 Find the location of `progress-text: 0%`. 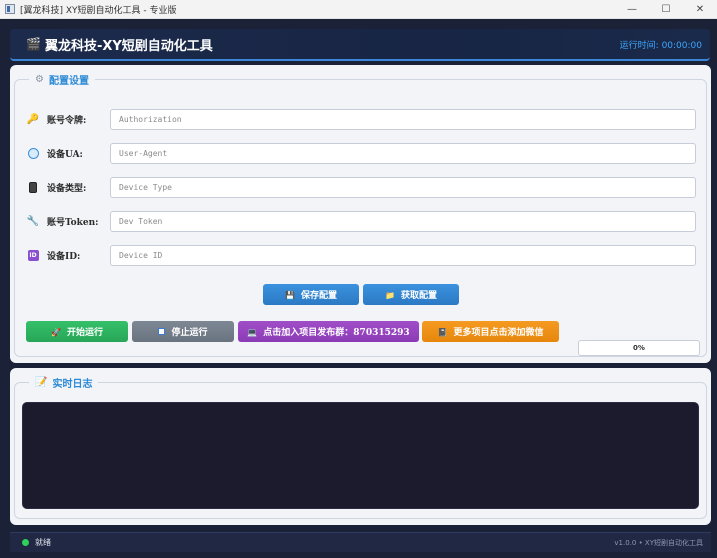

progress-text: 0% is located at coordinates (639, 348).